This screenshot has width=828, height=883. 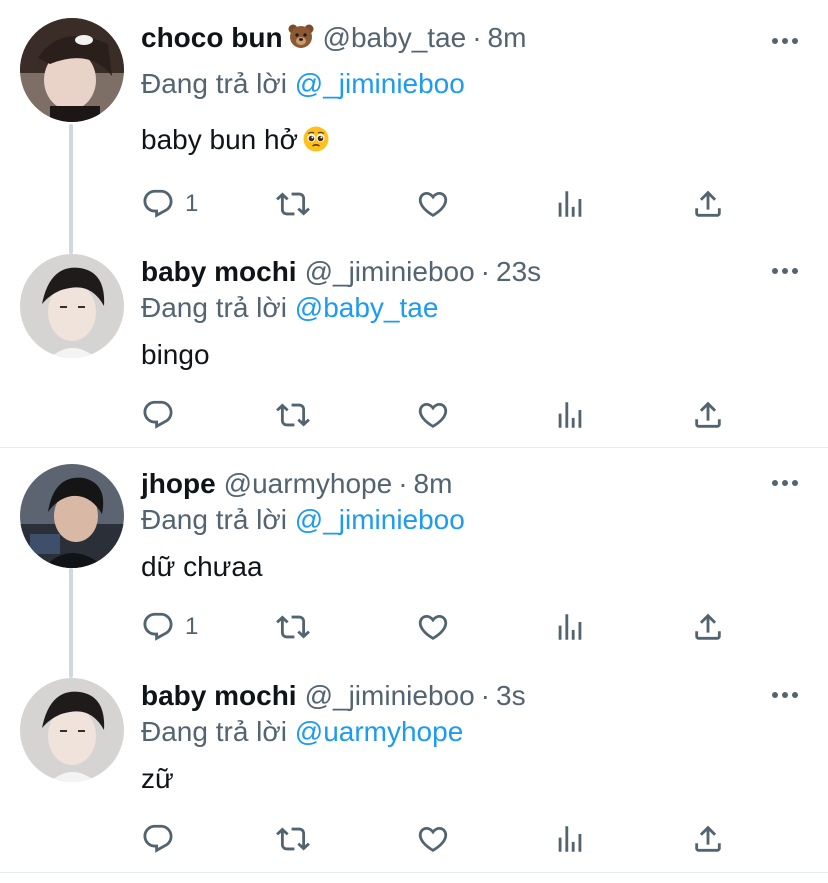 I want to click on display-name: jhope, so click(x=178, y=483).